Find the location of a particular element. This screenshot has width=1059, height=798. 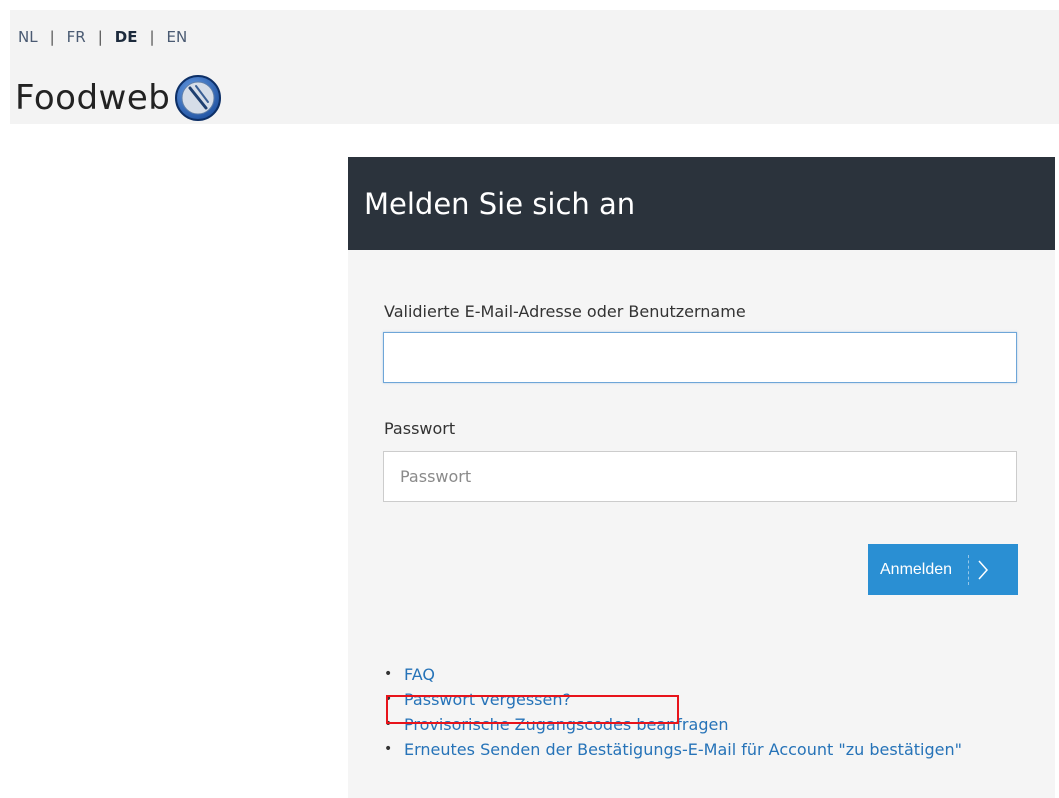

forgot-password-link: Passwort vergessen? is located at coordinates (487, 699).